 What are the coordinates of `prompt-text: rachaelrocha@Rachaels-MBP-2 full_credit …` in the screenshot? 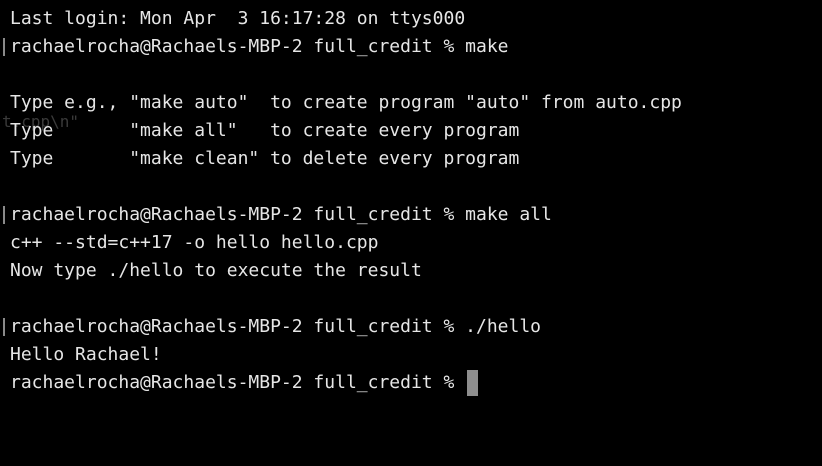 It's located at (238, 382).